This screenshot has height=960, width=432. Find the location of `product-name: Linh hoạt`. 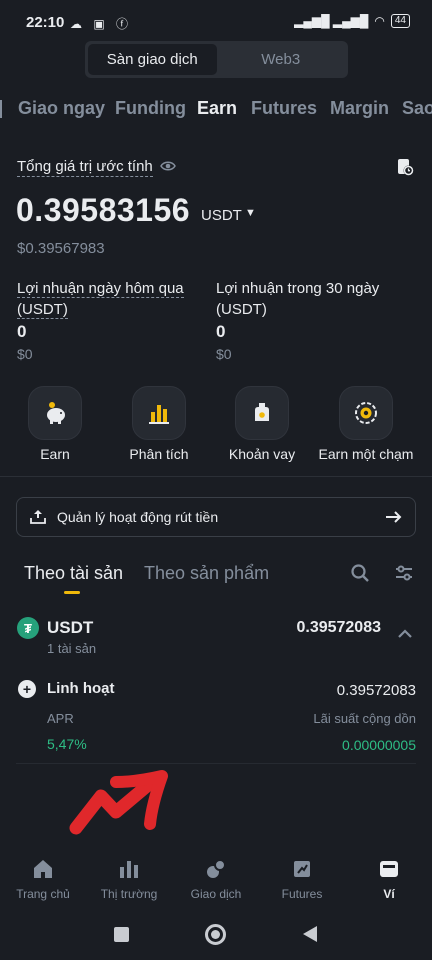

product-name: Linh hoạt is located at coordinates (81, 688).